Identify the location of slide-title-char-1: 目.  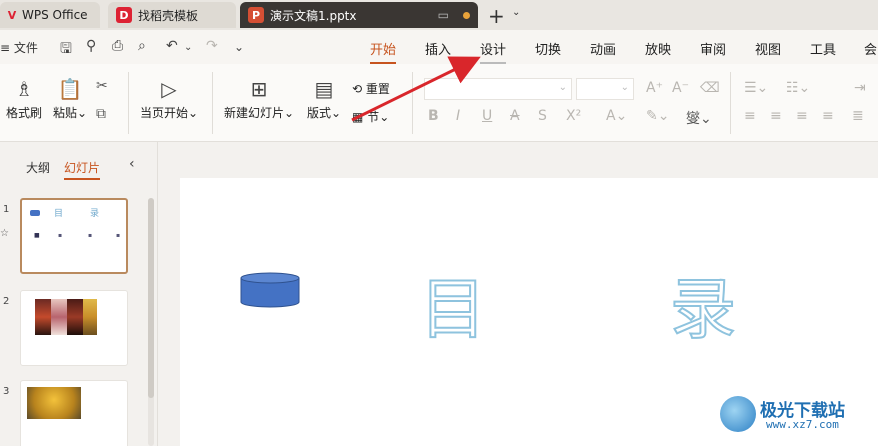
(453, 304).